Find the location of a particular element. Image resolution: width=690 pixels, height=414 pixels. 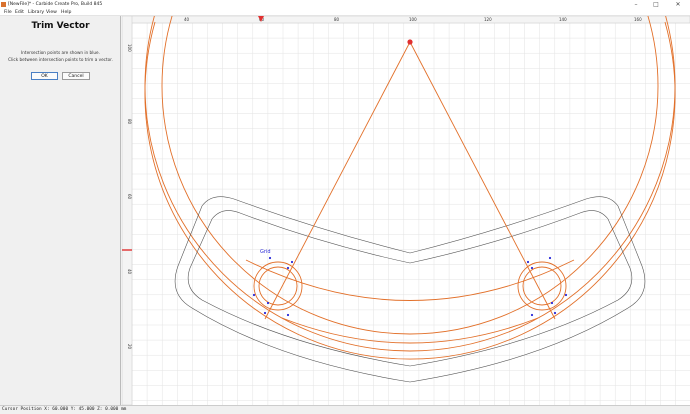

orange-arc-lower is located at coordinates (410, 330).